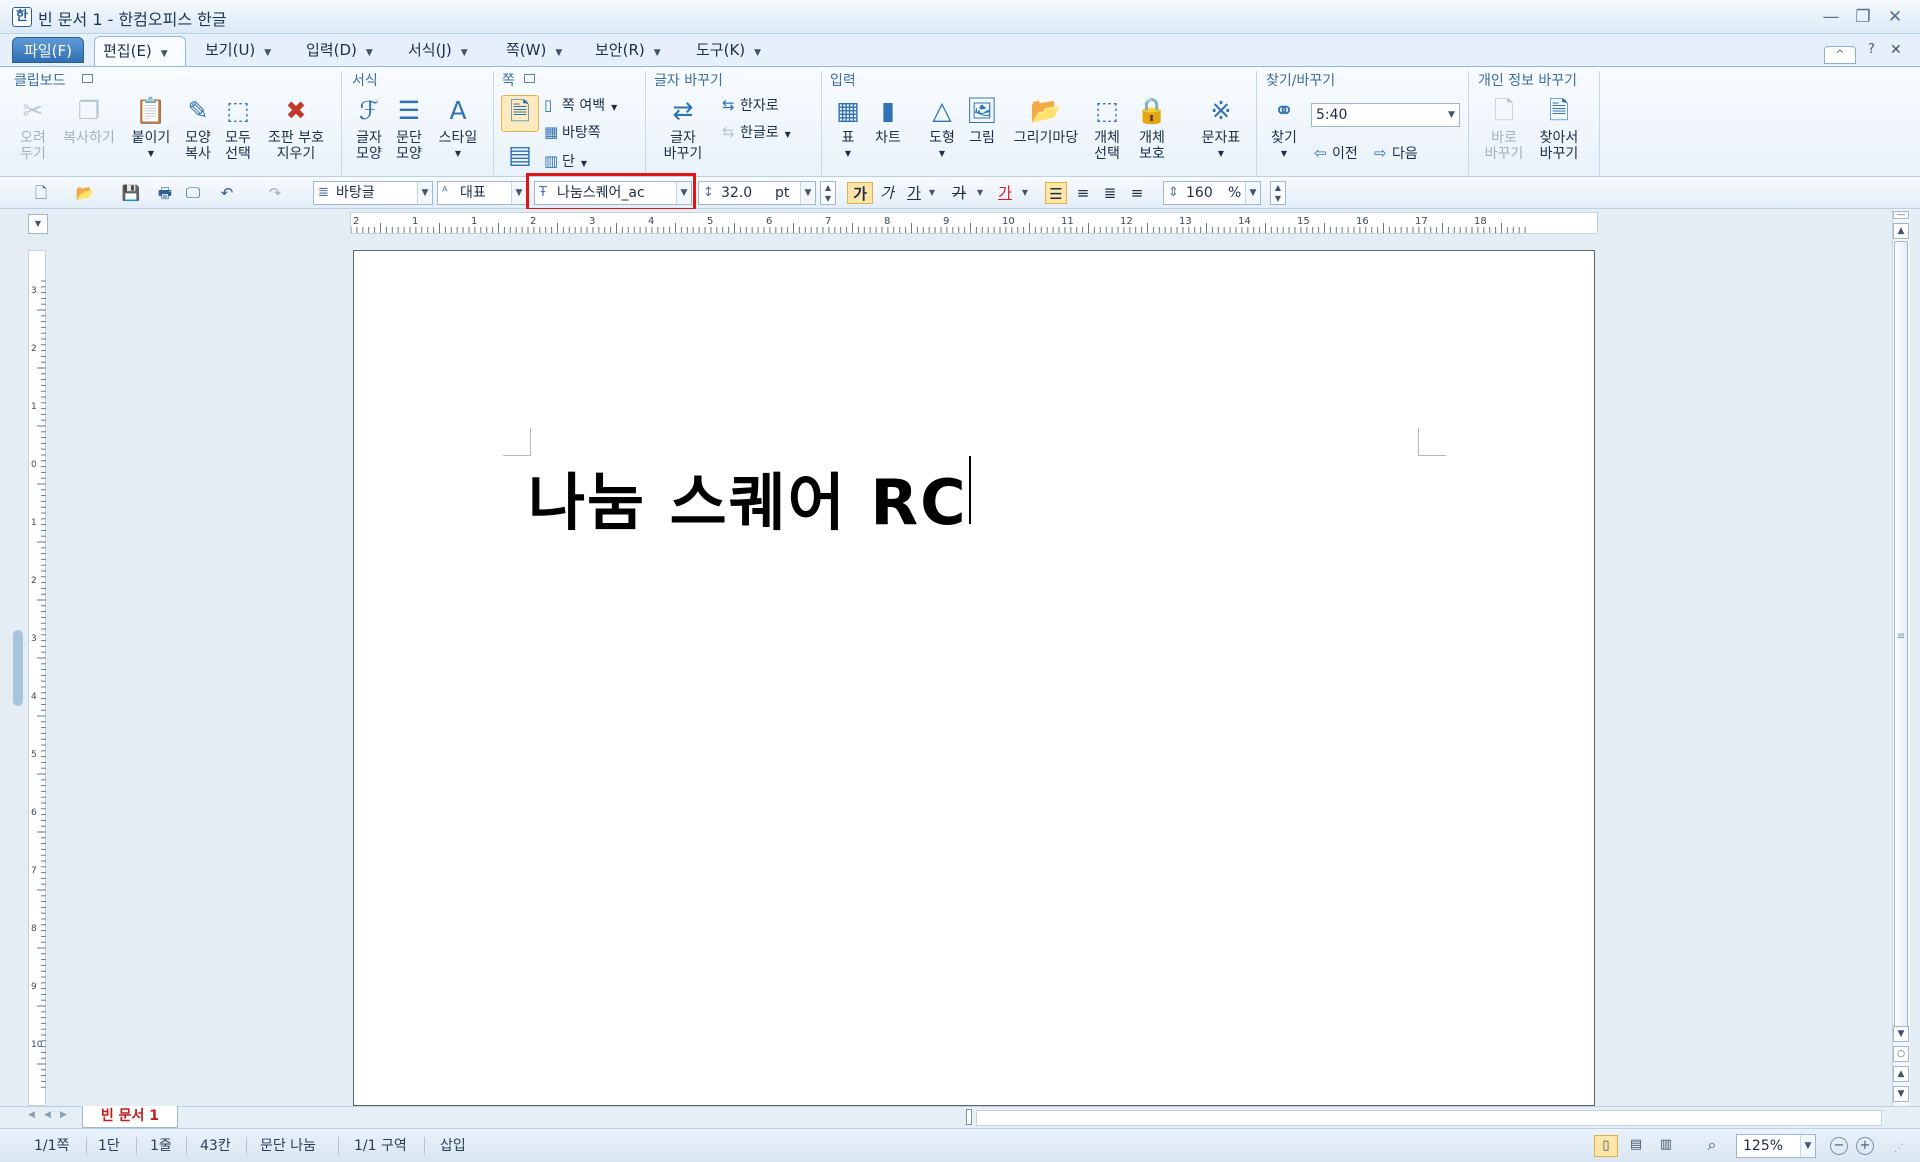  Describe the element at coordinates (534, 50) in the screenshot. I see `menu-page: 쪽(W) ▼` at that location.